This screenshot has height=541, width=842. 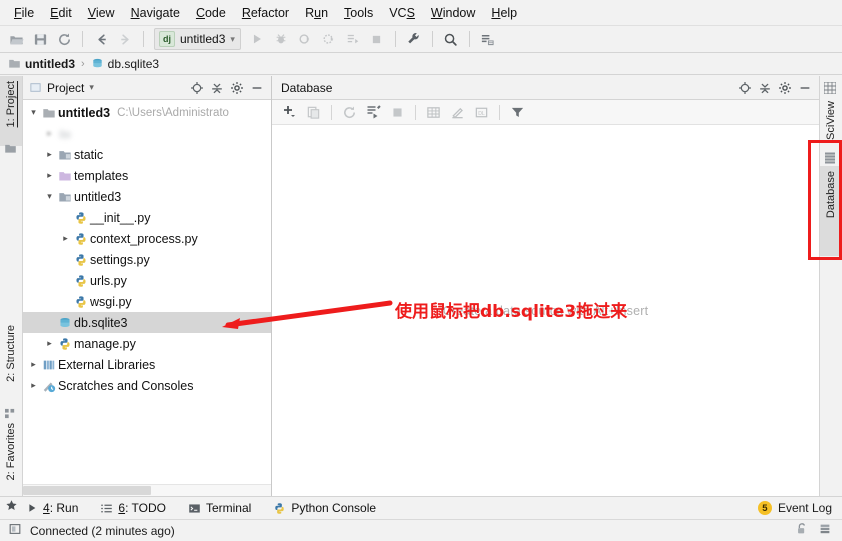 What do you see at coordinates (87, 490) in the screenshot?
I see `scrollbar-thumb` at bounding box center [87, 490].